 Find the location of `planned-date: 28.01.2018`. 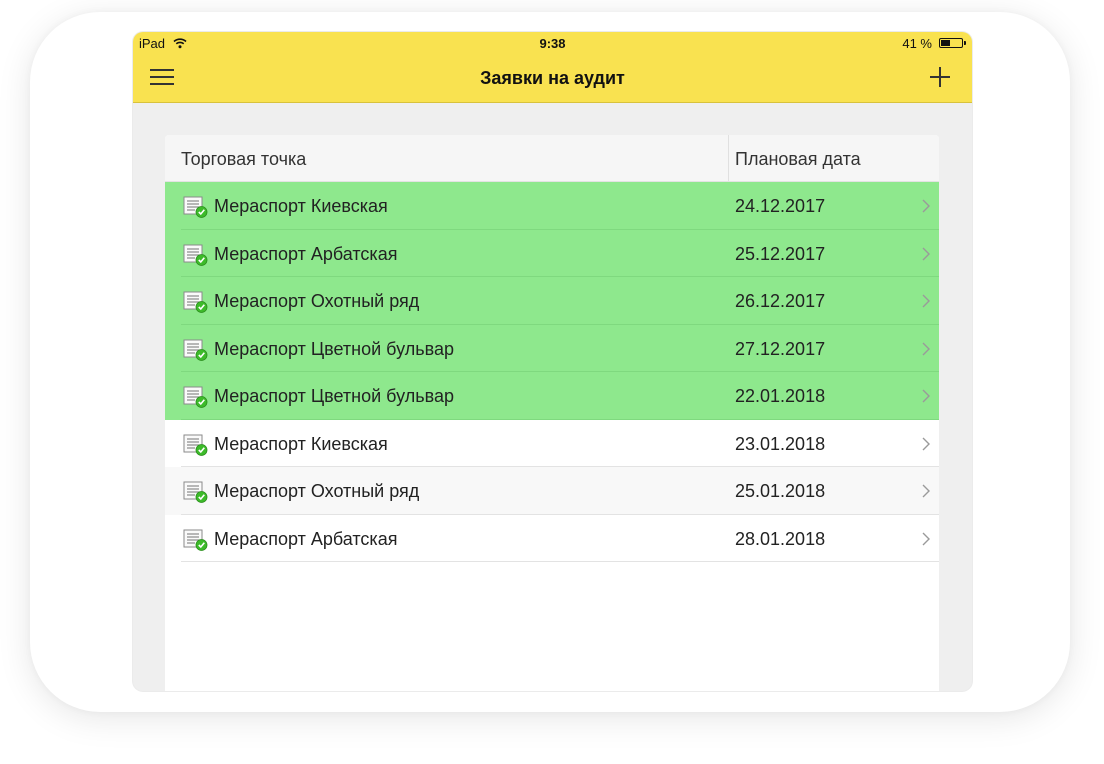

planned-date: 28.01.2018 is located at coordinates (780, 538).